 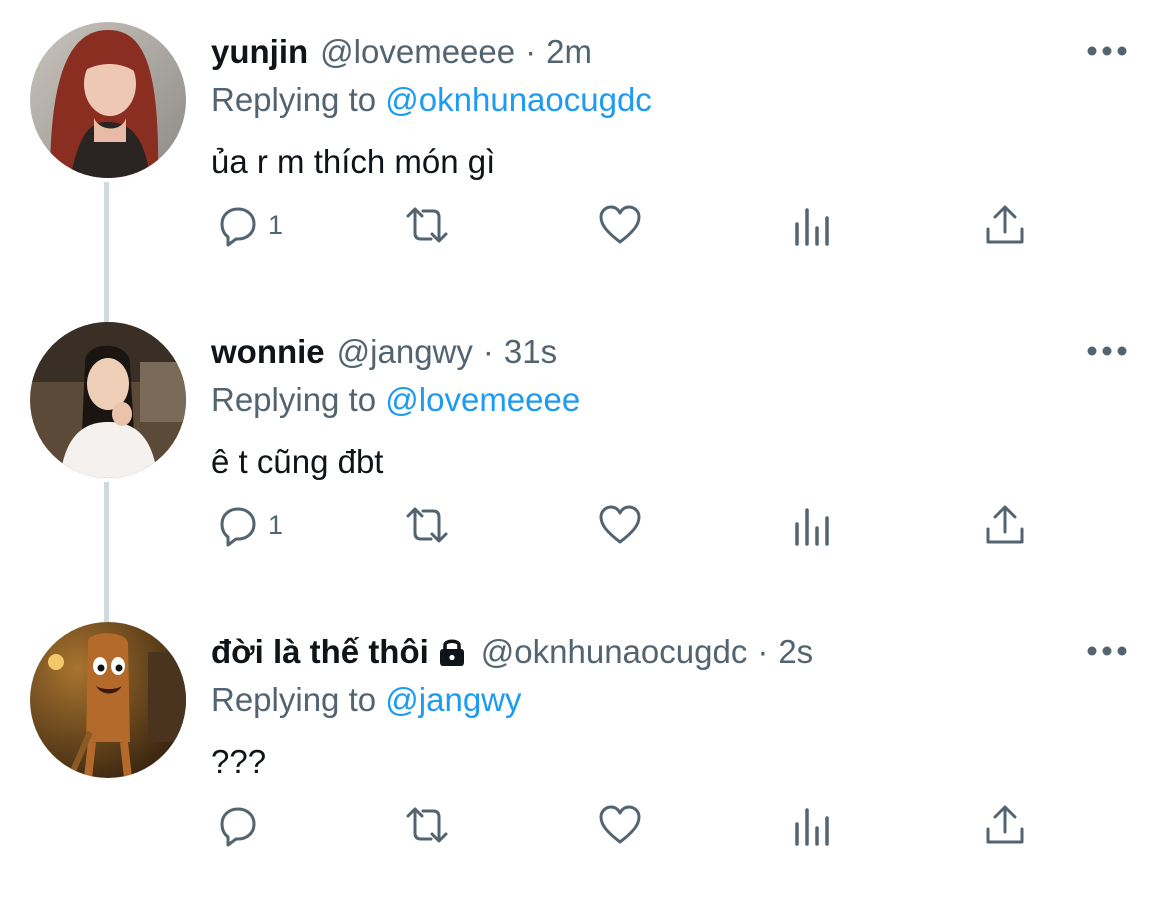 I want to click on mention-link: @jangwy, so click(x=453, y=699).